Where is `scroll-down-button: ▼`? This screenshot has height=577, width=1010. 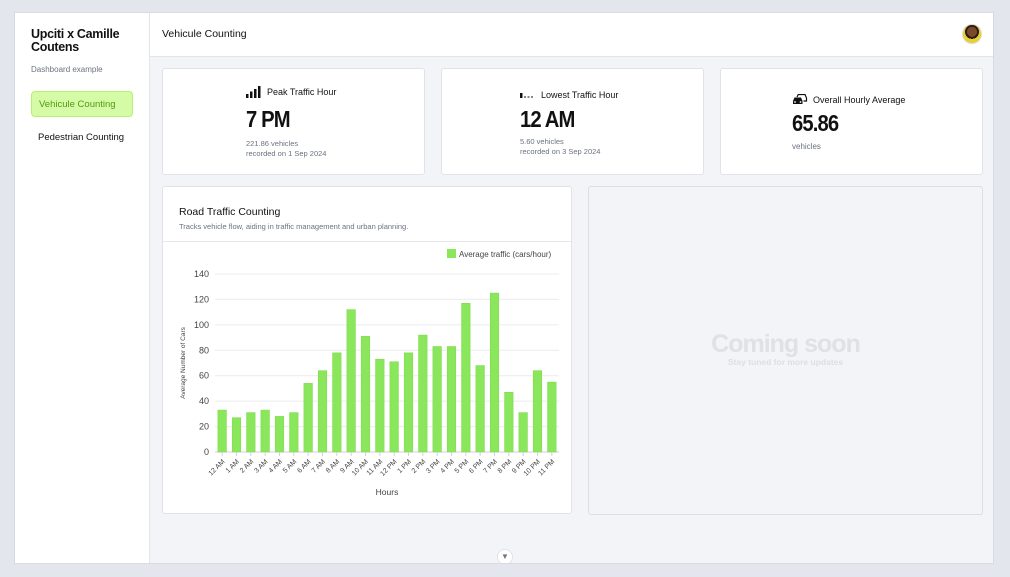 scroll-down-button: ▼ is located at coordinates (505, 556).